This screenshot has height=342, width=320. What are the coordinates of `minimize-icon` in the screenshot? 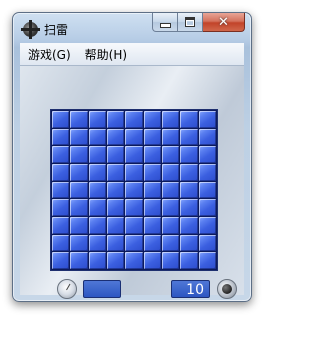 It's located at (165, 25).